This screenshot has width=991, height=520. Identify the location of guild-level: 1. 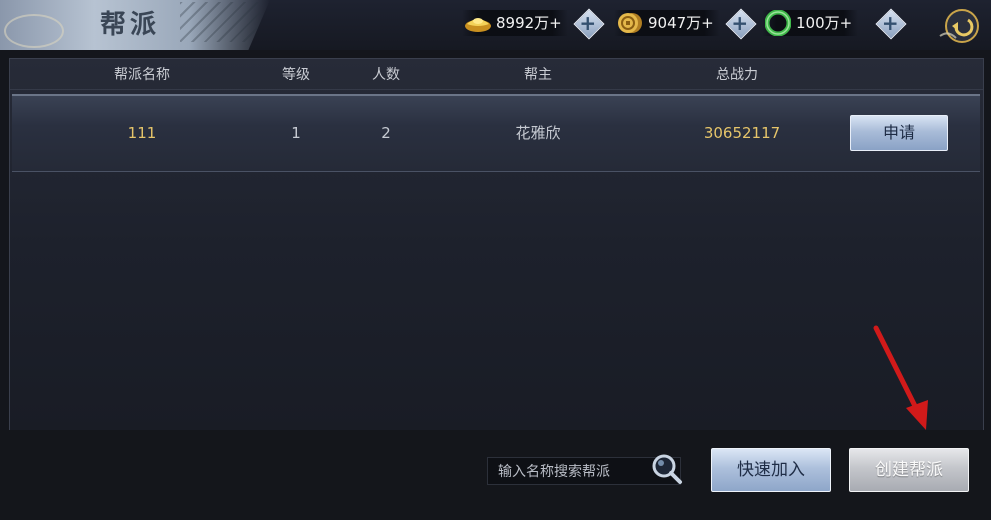
(296, 133).